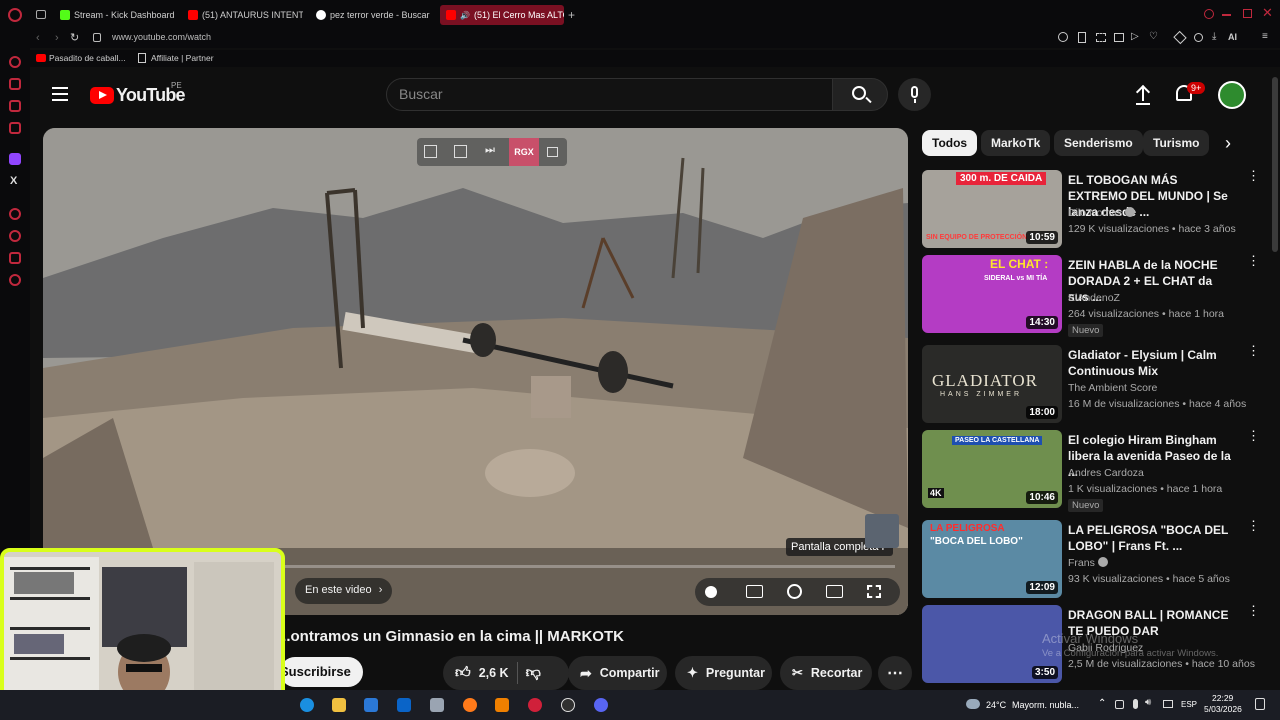  Describe the element at coordinates (102, 95) in the screenshot. I see `youtube-logo-icon` at that location.